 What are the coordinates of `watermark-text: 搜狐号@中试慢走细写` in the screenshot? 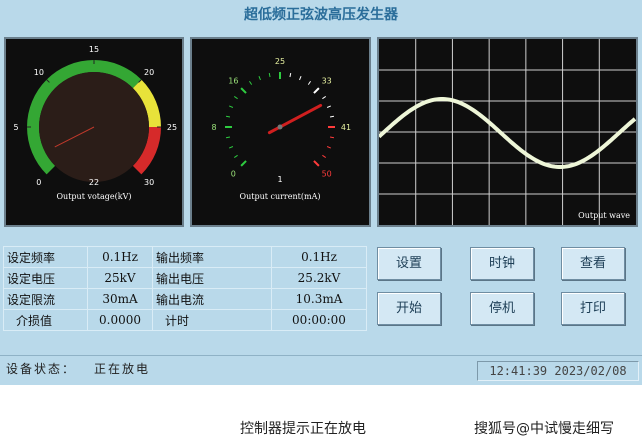 It's located at (544, 429).